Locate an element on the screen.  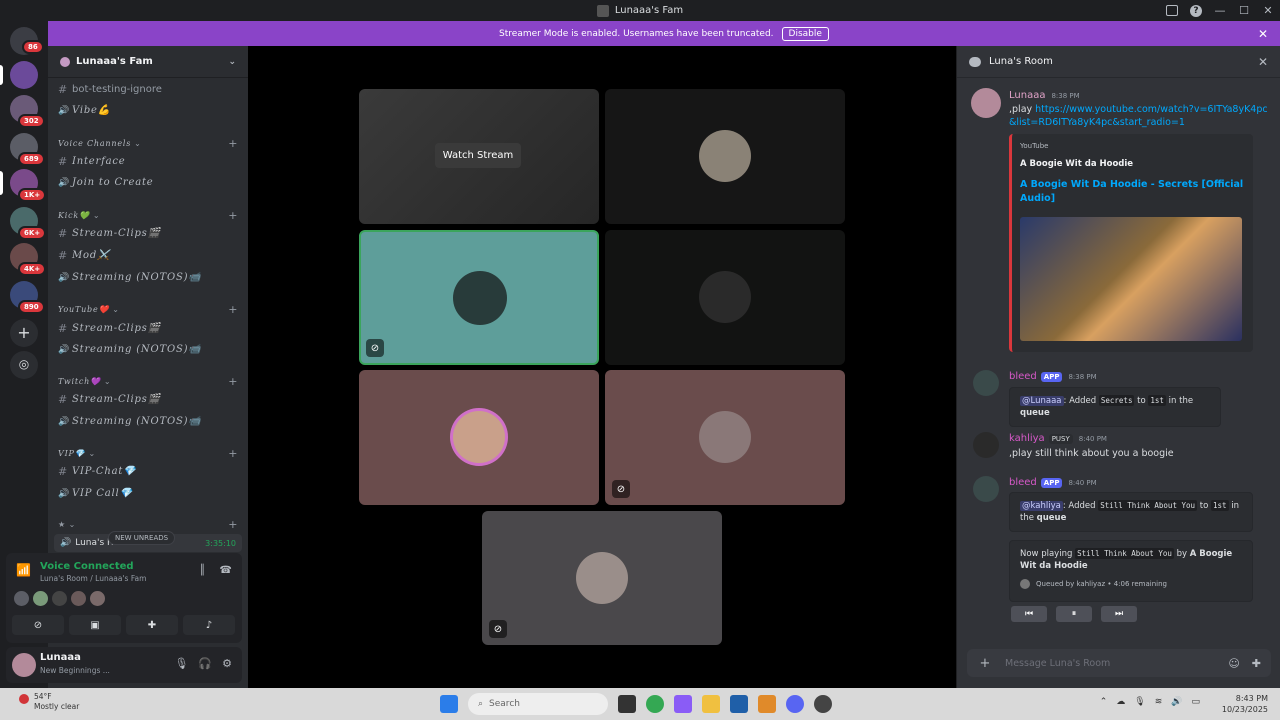
category-star: ★ ⌄ + is located at coordinates (148, 524).